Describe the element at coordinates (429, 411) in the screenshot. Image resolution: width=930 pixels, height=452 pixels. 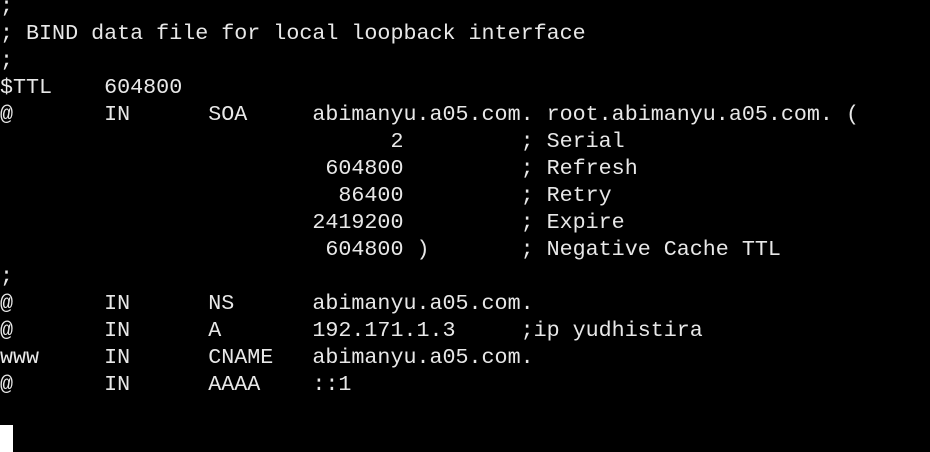
I see `empty-line` at that location.